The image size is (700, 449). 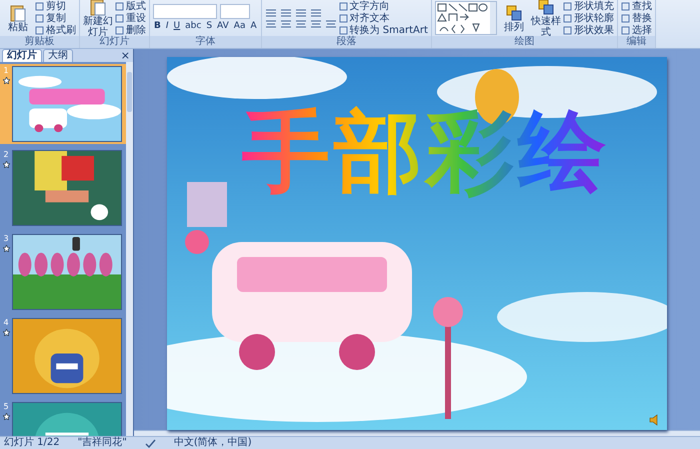 I want to click on group-label: 编辑, so click(x=636, y=42).